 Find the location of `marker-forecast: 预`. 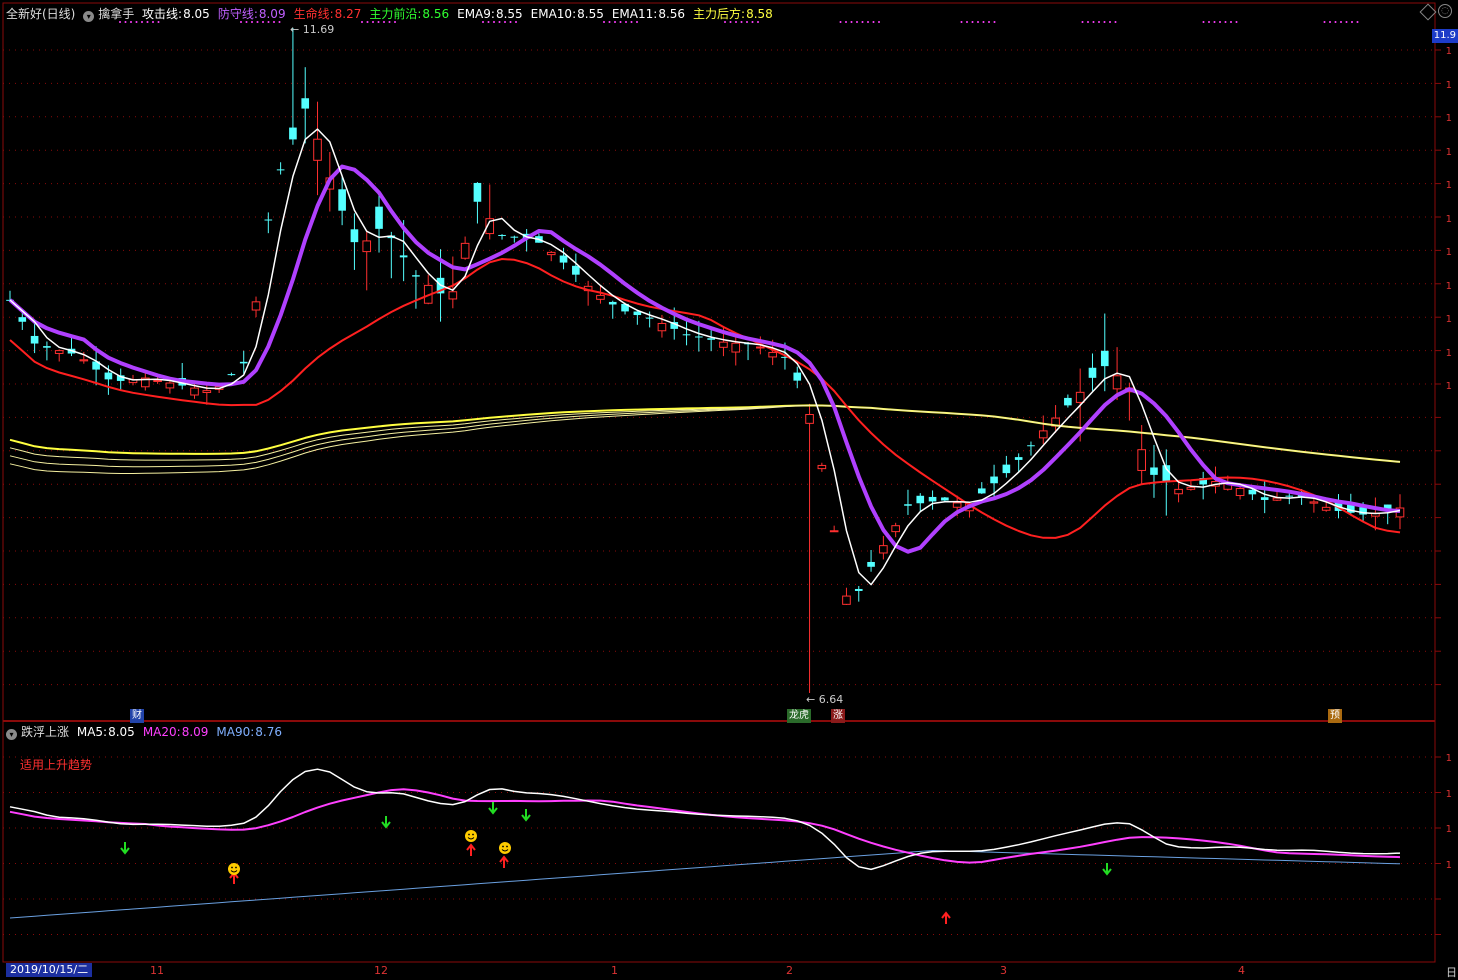

marker-forecast: 预 is located at coordinates (1335, 716).